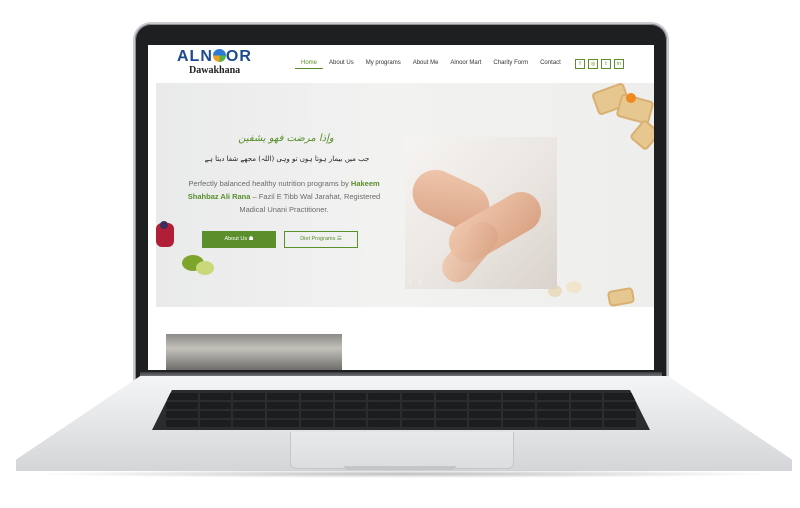 The width and height of the screenshot is (800, 508). I want to click on banana-image, so click(574, 287).